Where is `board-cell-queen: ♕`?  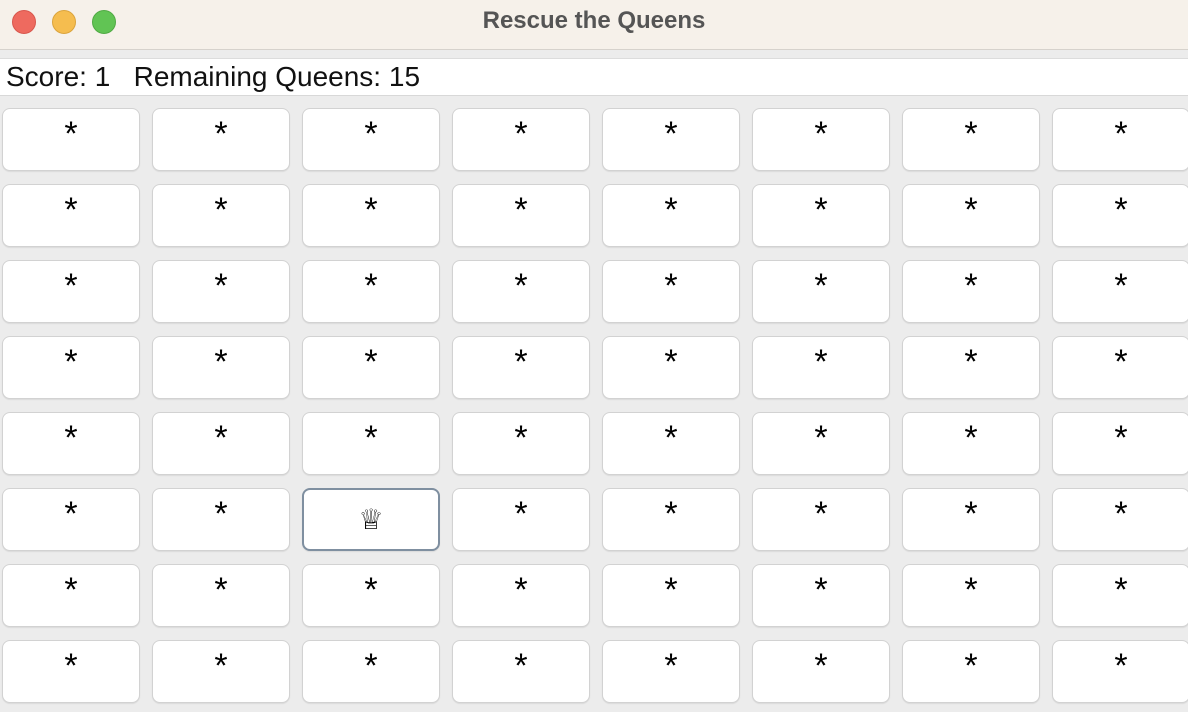 board-cell-queen: ♕ is located at coordinates (371, 519).